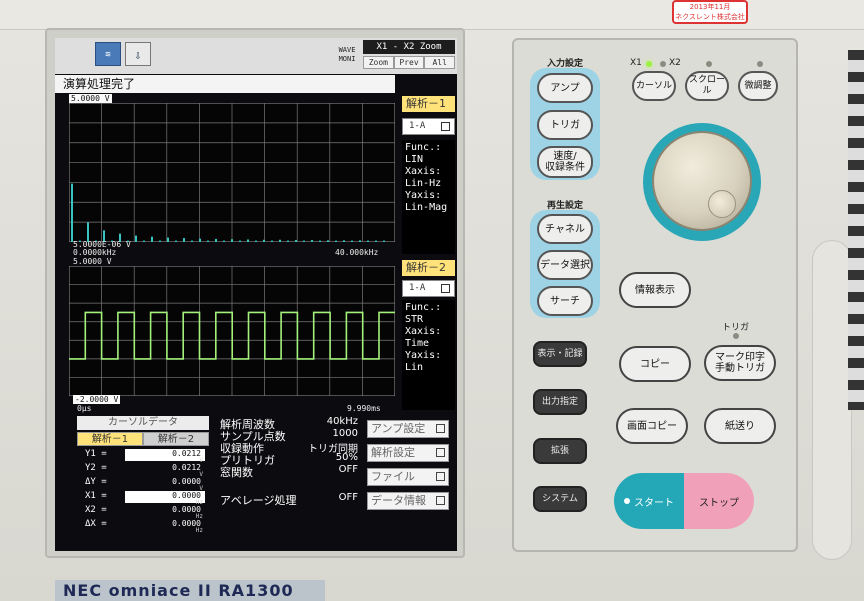  What do you see at coordinates (565, 265) in the screenshot?
I see `data-select-button: データ選択` at bounding box center [565, 265].